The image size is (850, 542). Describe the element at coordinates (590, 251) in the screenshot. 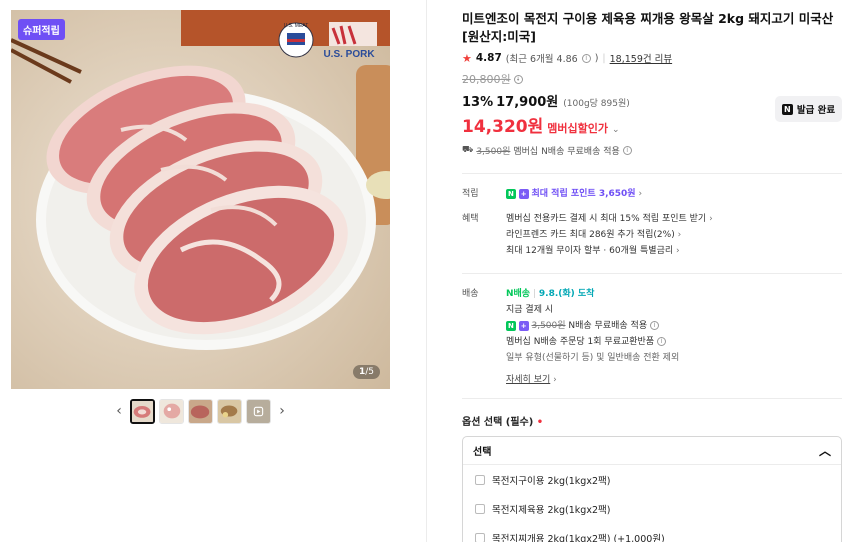

I see `benefit-item-text: 최대 12개월 무이자 할부 · 60개월 특별금리` at that location.